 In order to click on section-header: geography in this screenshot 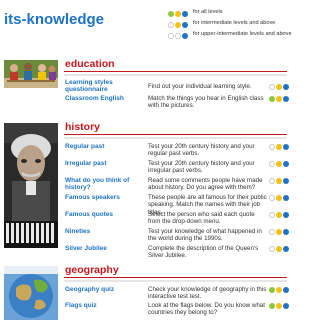, I will do `click(175, 271)`.